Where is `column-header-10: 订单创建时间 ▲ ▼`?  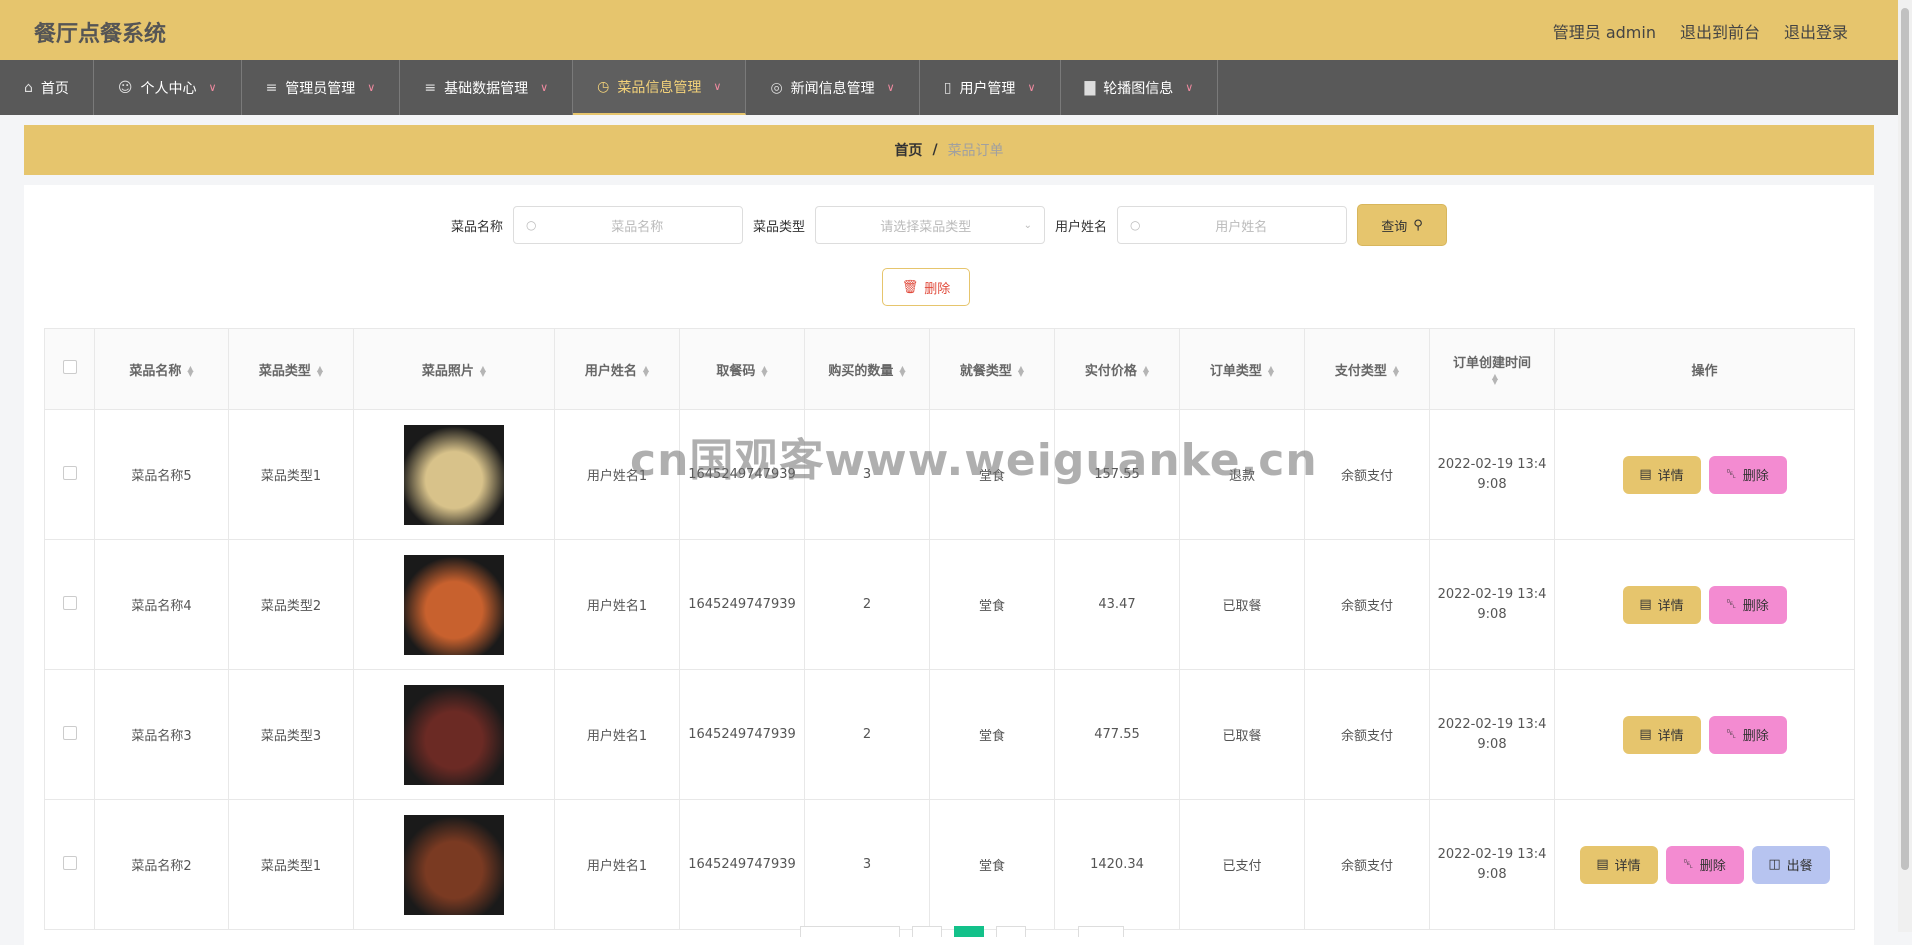 column-header-10: 订单创建时间 ▲ ▼ is located at coordinates (1492, 369).